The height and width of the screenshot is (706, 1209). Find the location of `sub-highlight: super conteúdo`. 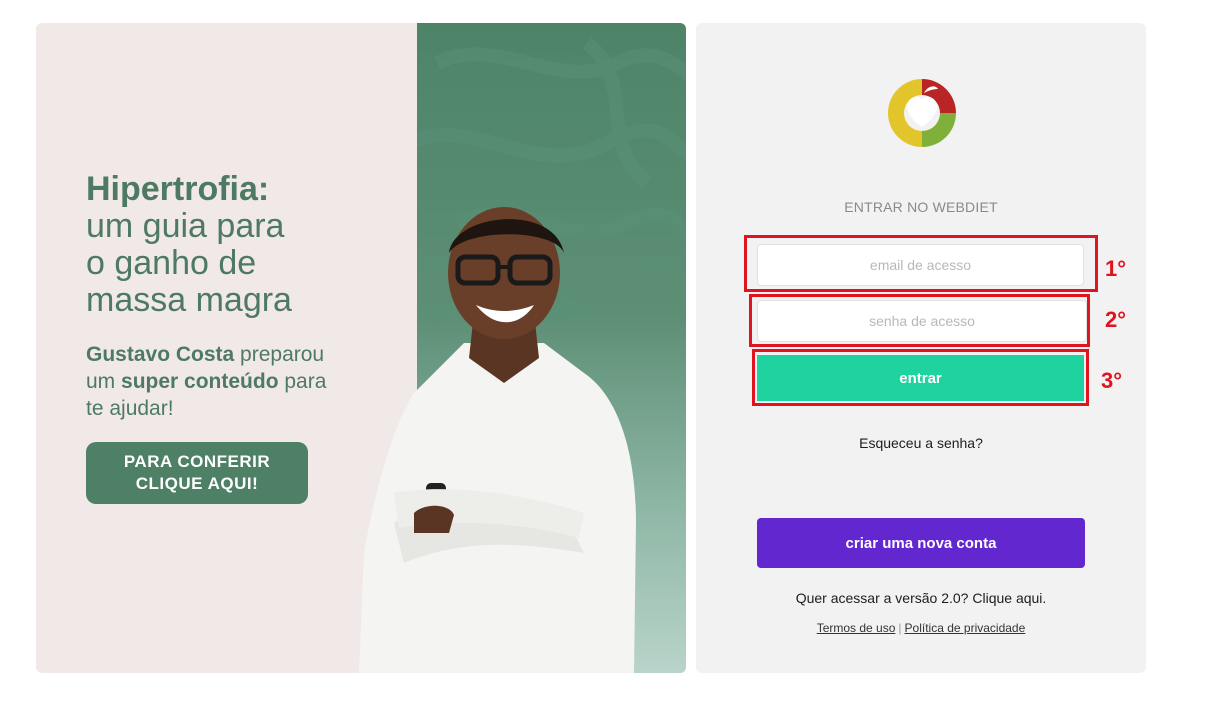

sub-highlight: super conteúdo is located at coordinates (200, 381).